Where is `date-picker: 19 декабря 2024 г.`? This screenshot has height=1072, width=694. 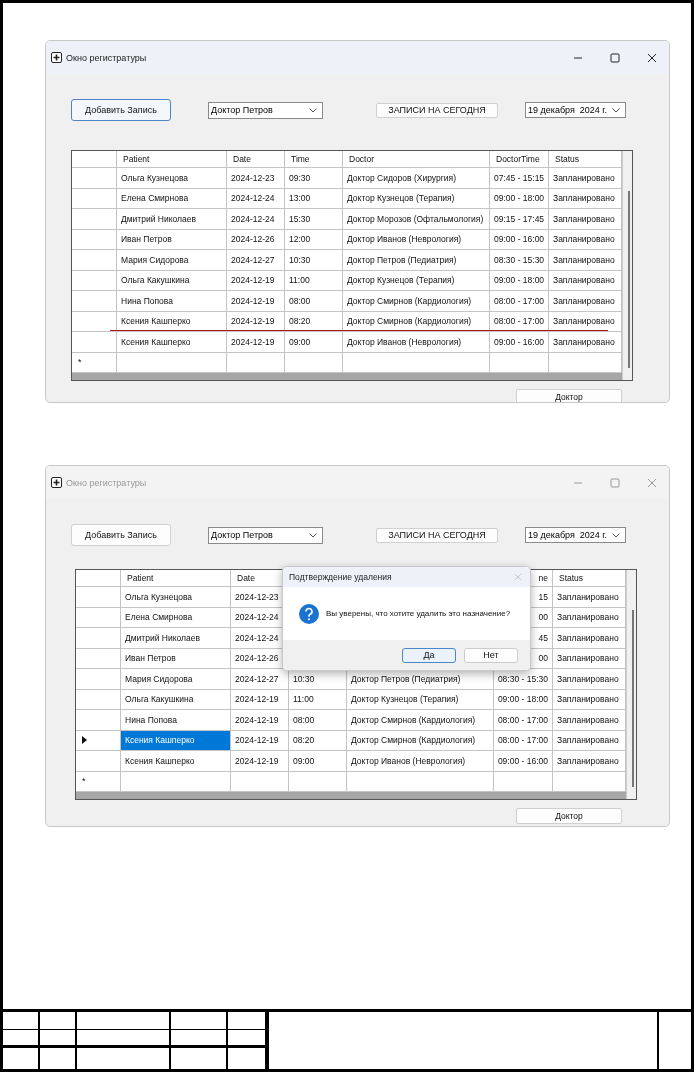 date-picker: 19 декабря 2024 г. is located at coordinates (575, 110).